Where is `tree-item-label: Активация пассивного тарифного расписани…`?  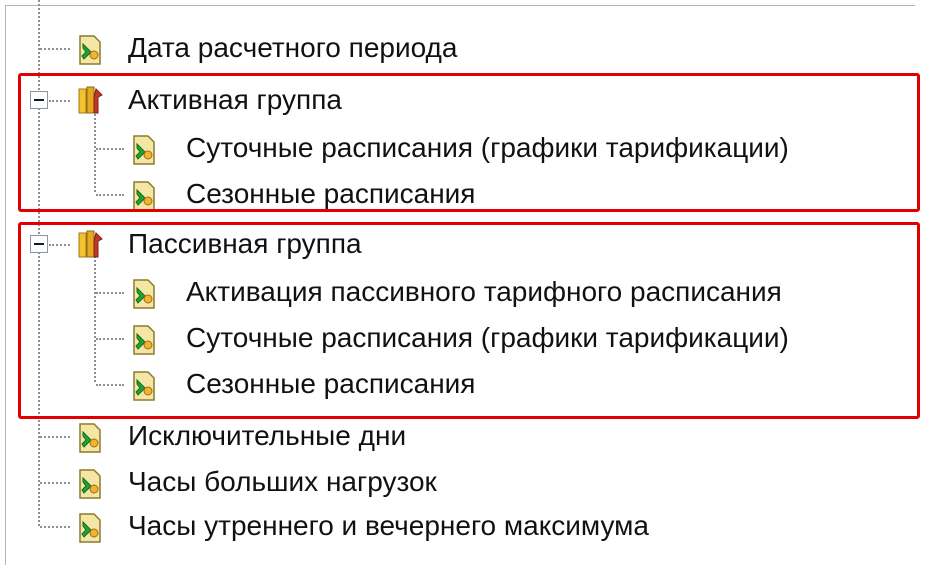 tree-item-label: Активация пассивного тарифного расписани… is located at coordinates (484, 291).